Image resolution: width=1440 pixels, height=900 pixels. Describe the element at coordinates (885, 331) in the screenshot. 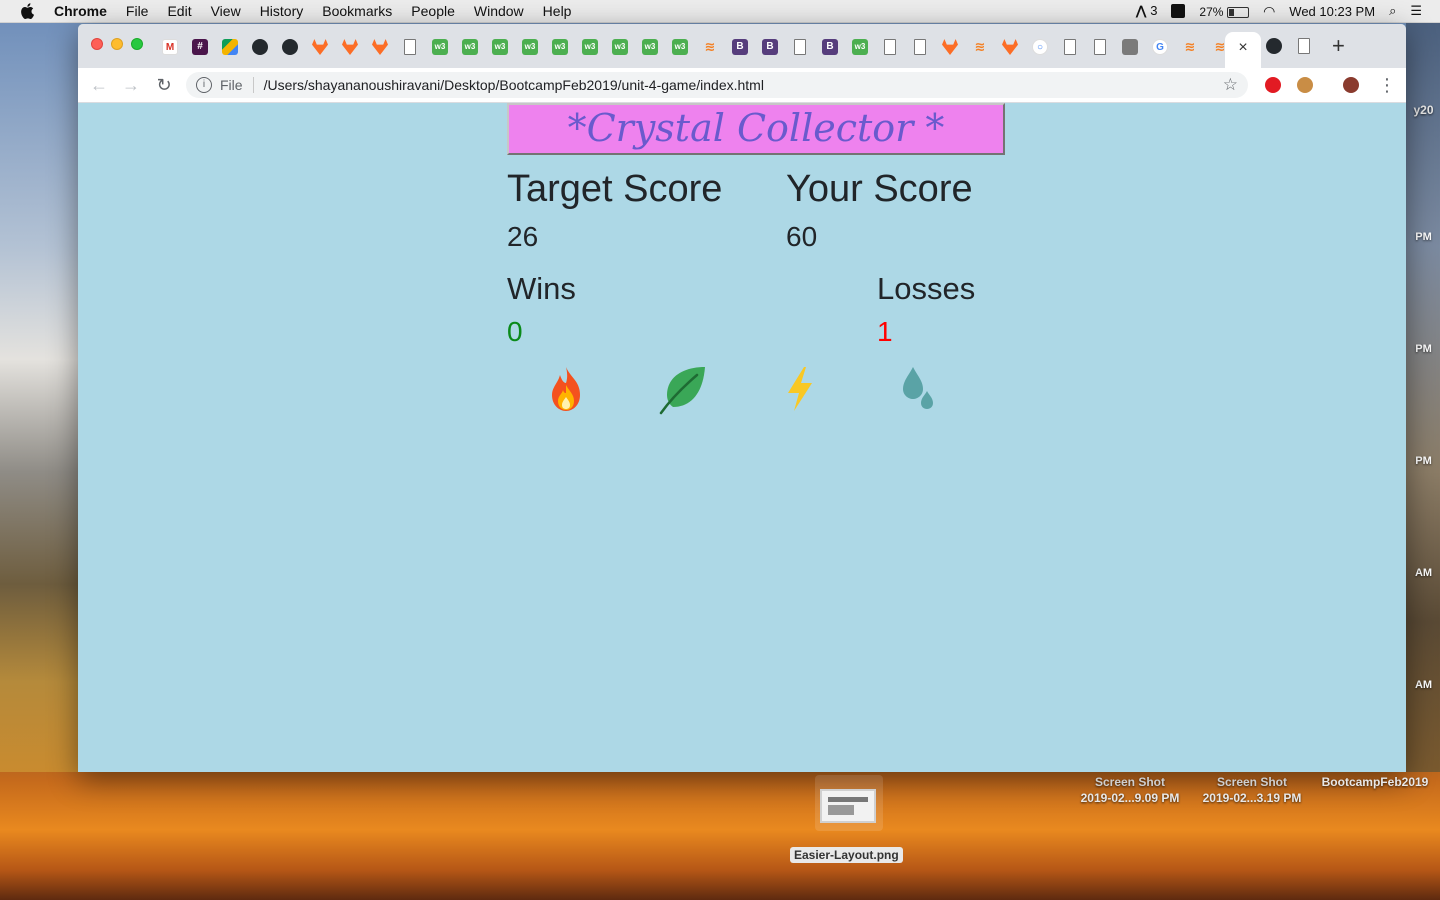

I see `losses-value: 1` at that location.